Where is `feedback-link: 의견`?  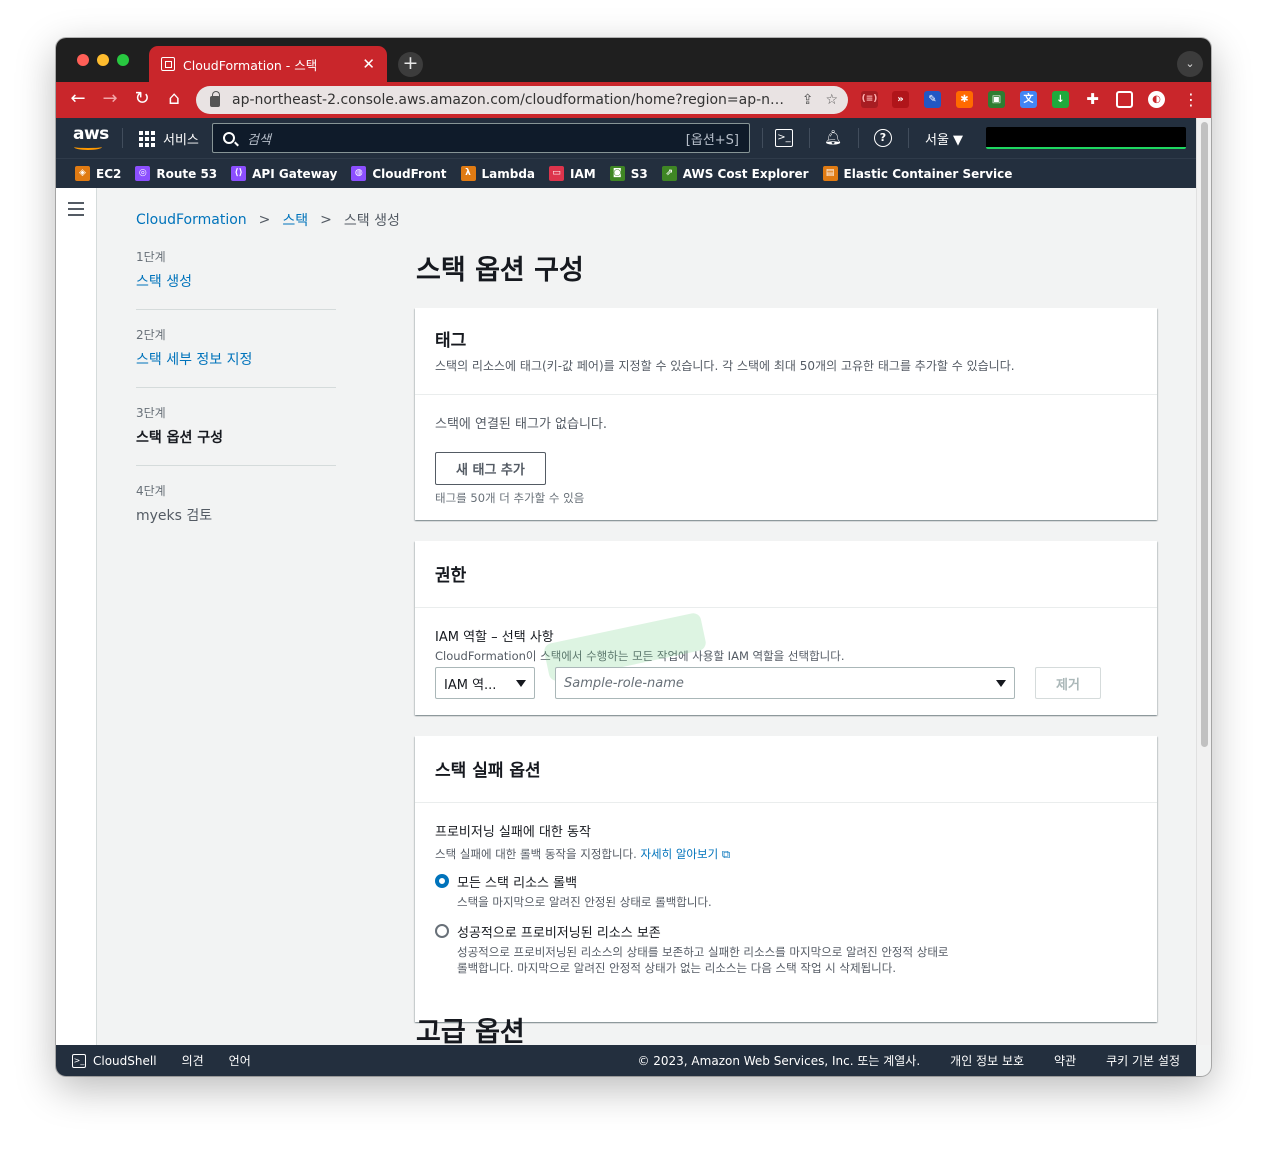
feedback-link: 의견 is located at coordinates (193, 1060).